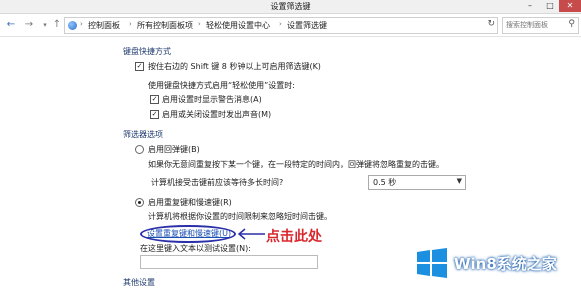  What do you see at coordinates (139, 66) in the screenshot?
I see `shift-key-checkbox: ✓` at bounding box center [139, 66].